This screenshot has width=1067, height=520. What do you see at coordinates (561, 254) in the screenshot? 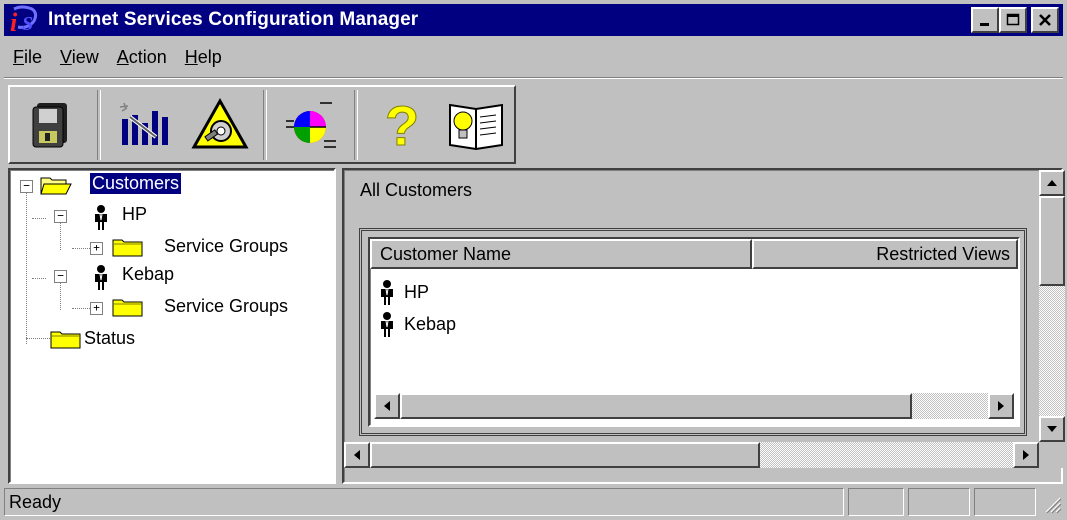
I see `column-header-customer-name: Customer Name` at bounding box center [561, 254].